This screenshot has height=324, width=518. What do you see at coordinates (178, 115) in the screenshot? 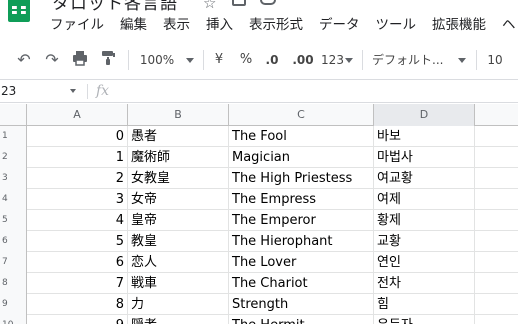
I see `column-header-b: B` at bounding box center [178, 115].